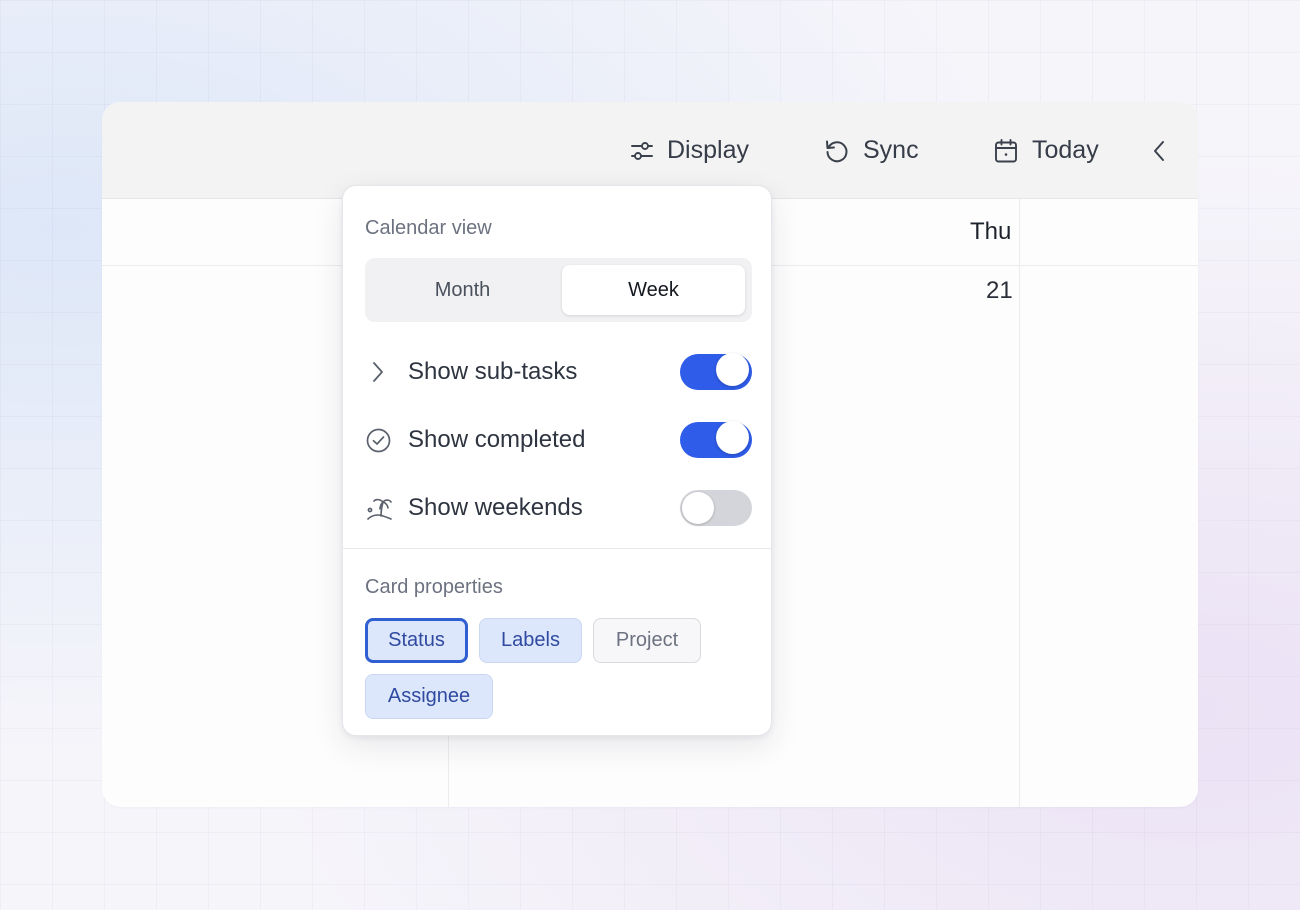  What do you see at coordinates (434, 587) in the screenshot?
I see `card-properties-label: Card properties` at bounding box center [434, 587].